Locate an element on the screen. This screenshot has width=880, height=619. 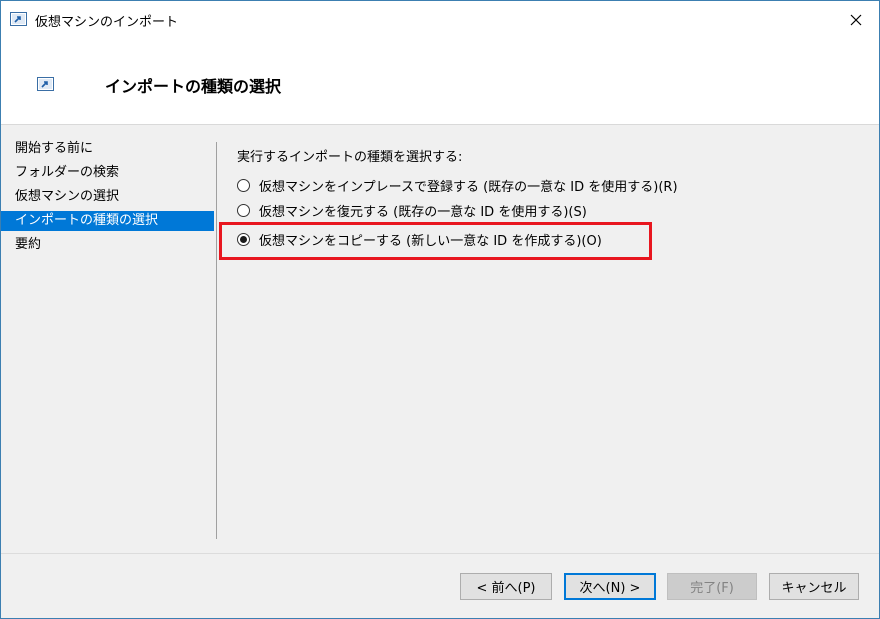
title-bar: 仮想マシンのインポート is located at coordinates (440, 20).